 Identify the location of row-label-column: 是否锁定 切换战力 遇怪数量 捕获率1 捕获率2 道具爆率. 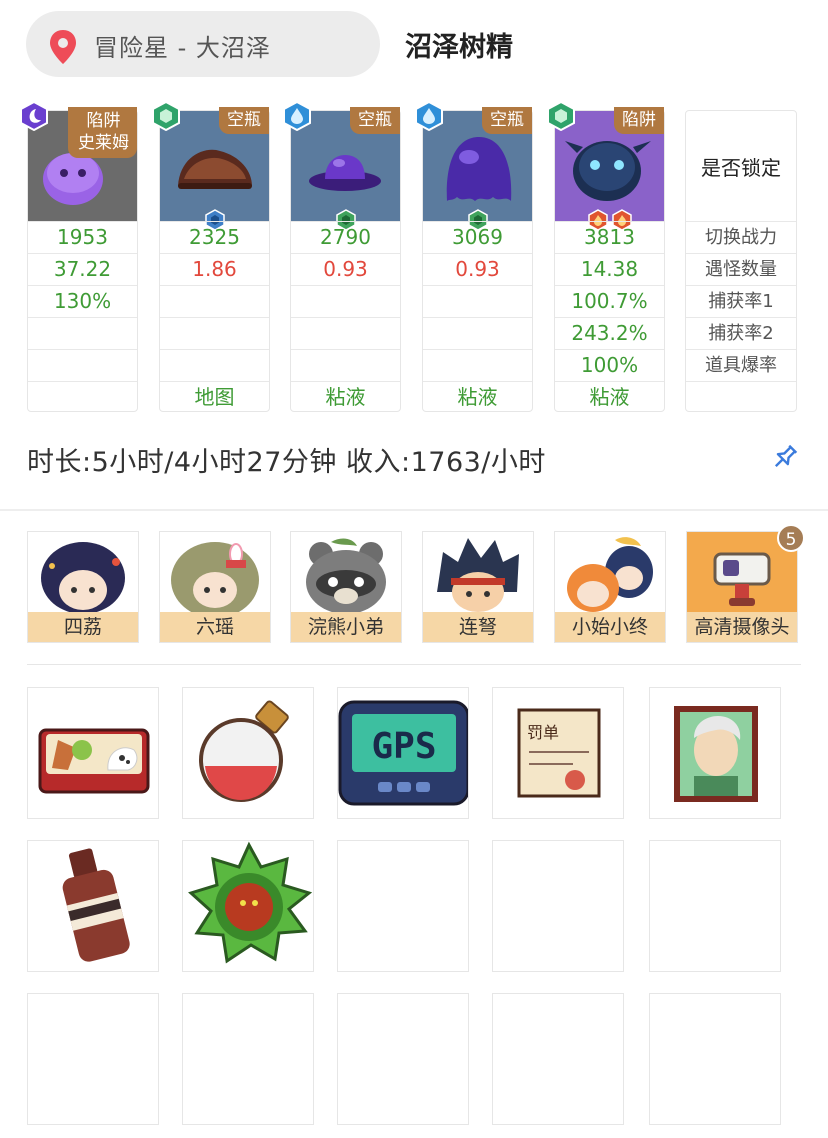
(741, 261).